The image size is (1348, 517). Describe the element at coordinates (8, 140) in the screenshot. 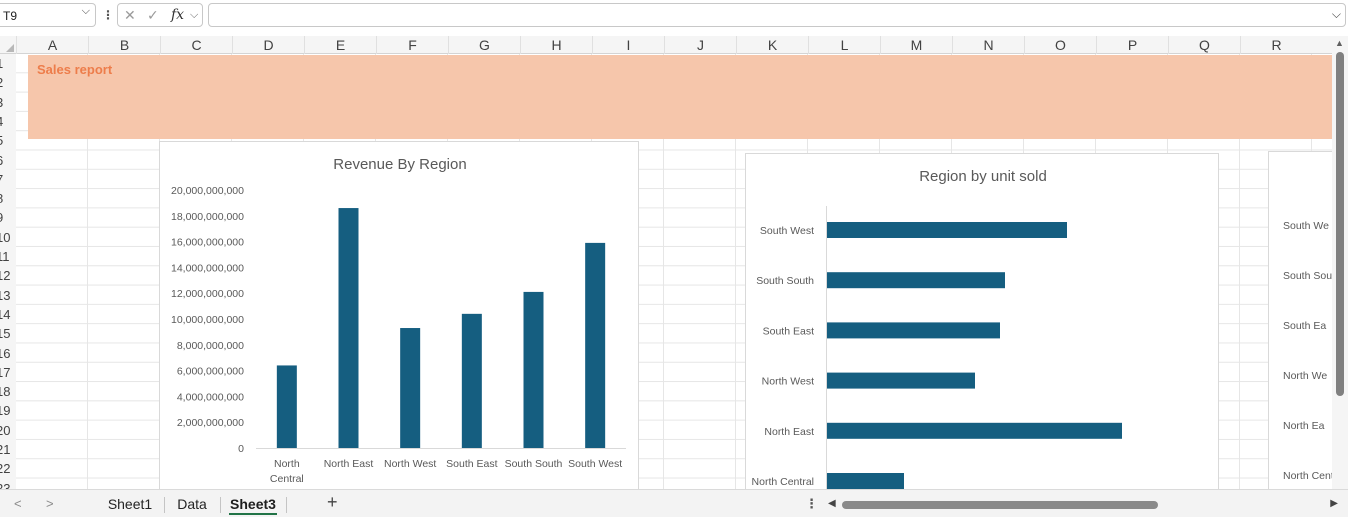

I see `row-header: 5` at that location.